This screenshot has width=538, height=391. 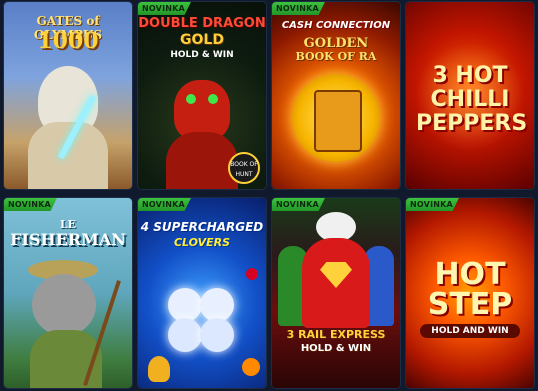 I want to click on dragon-head-icon, so click(x=202, y=110).